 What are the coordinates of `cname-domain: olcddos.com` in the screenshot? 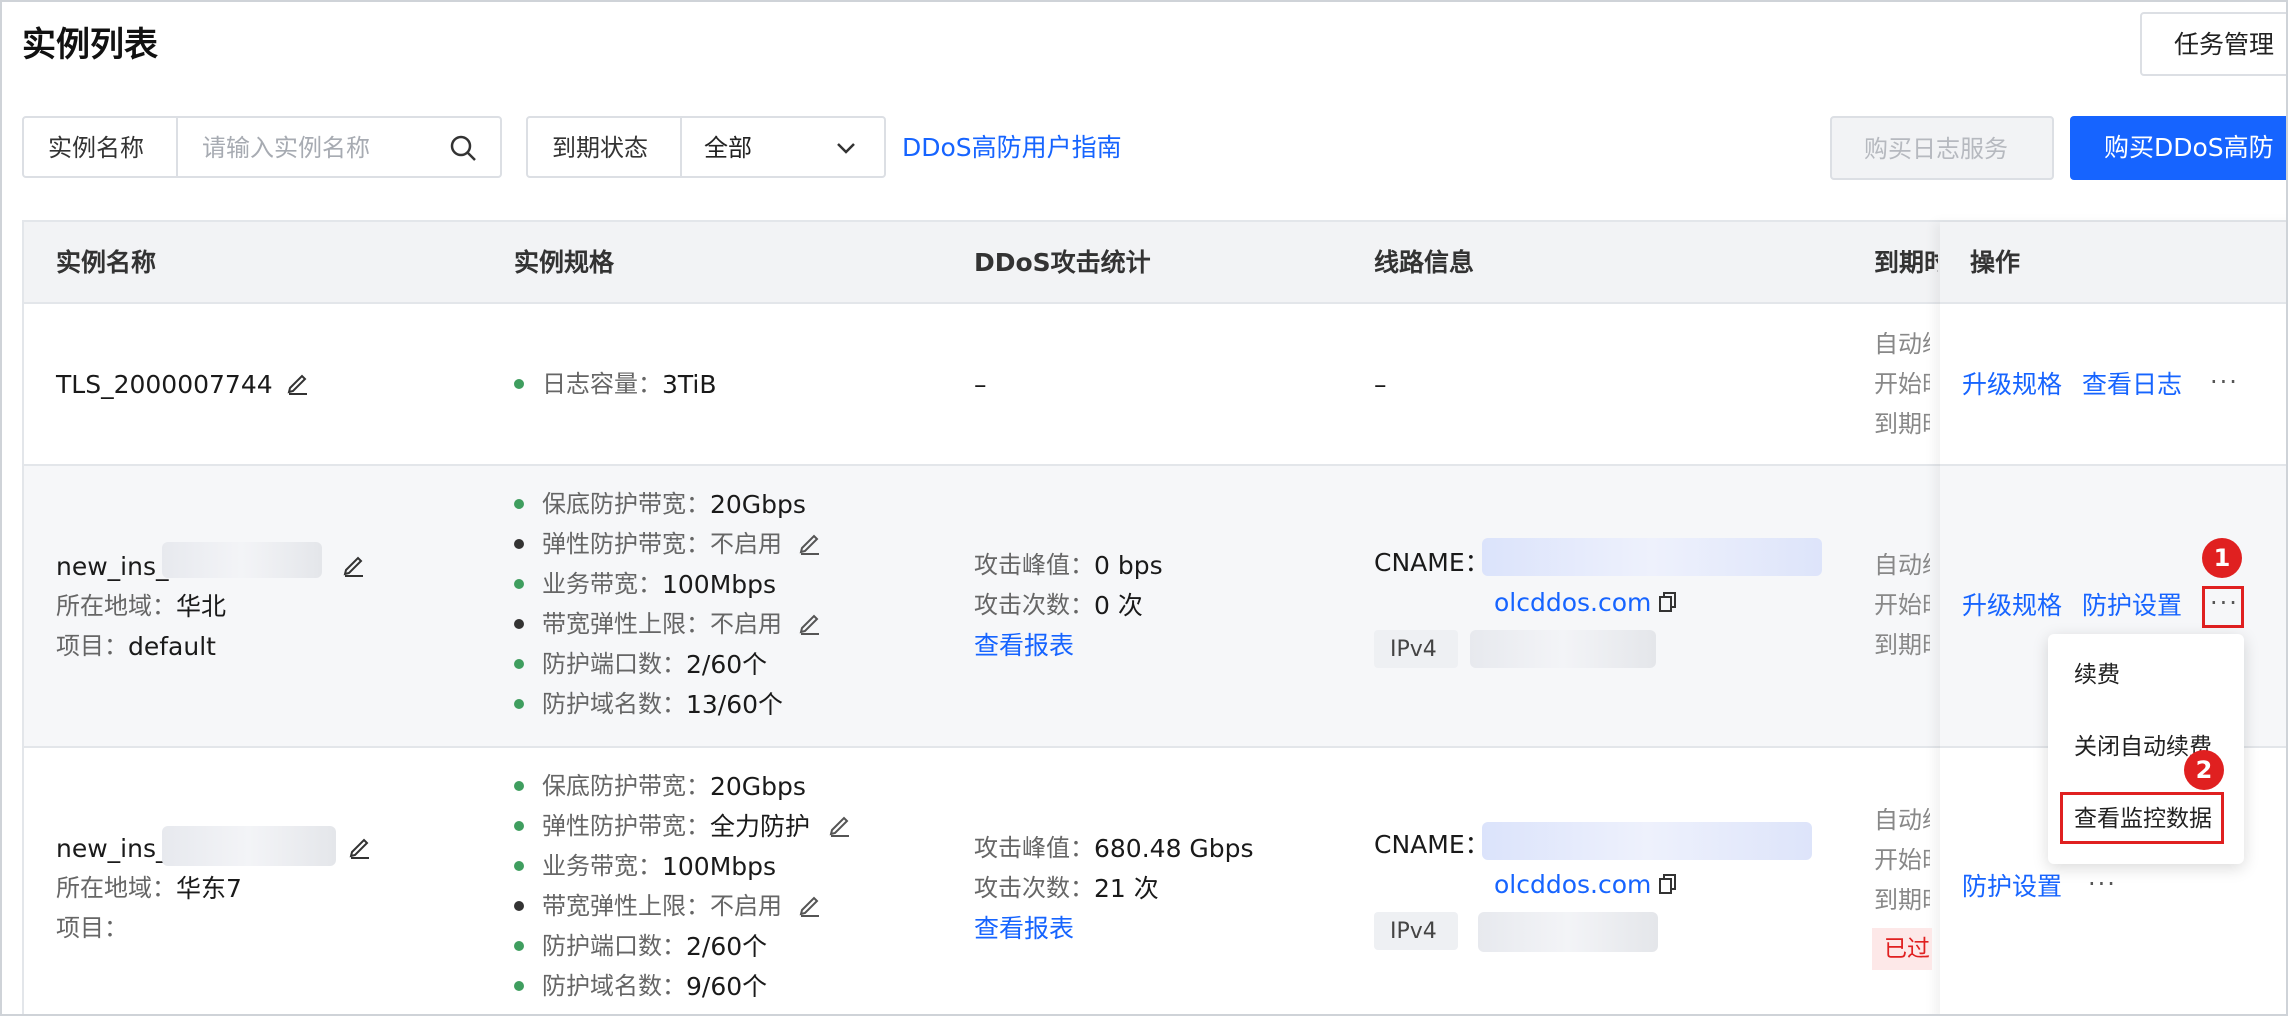 It's located at (1573, 602).